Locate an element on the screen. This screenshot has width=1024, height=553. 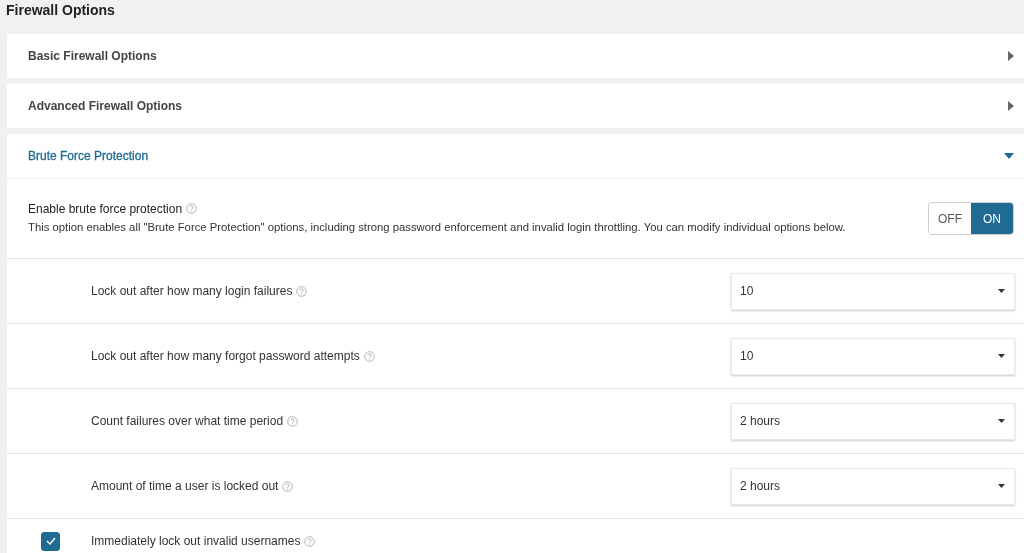
section-header: Advanced Firewall Options is located at coordinates (515, 106).